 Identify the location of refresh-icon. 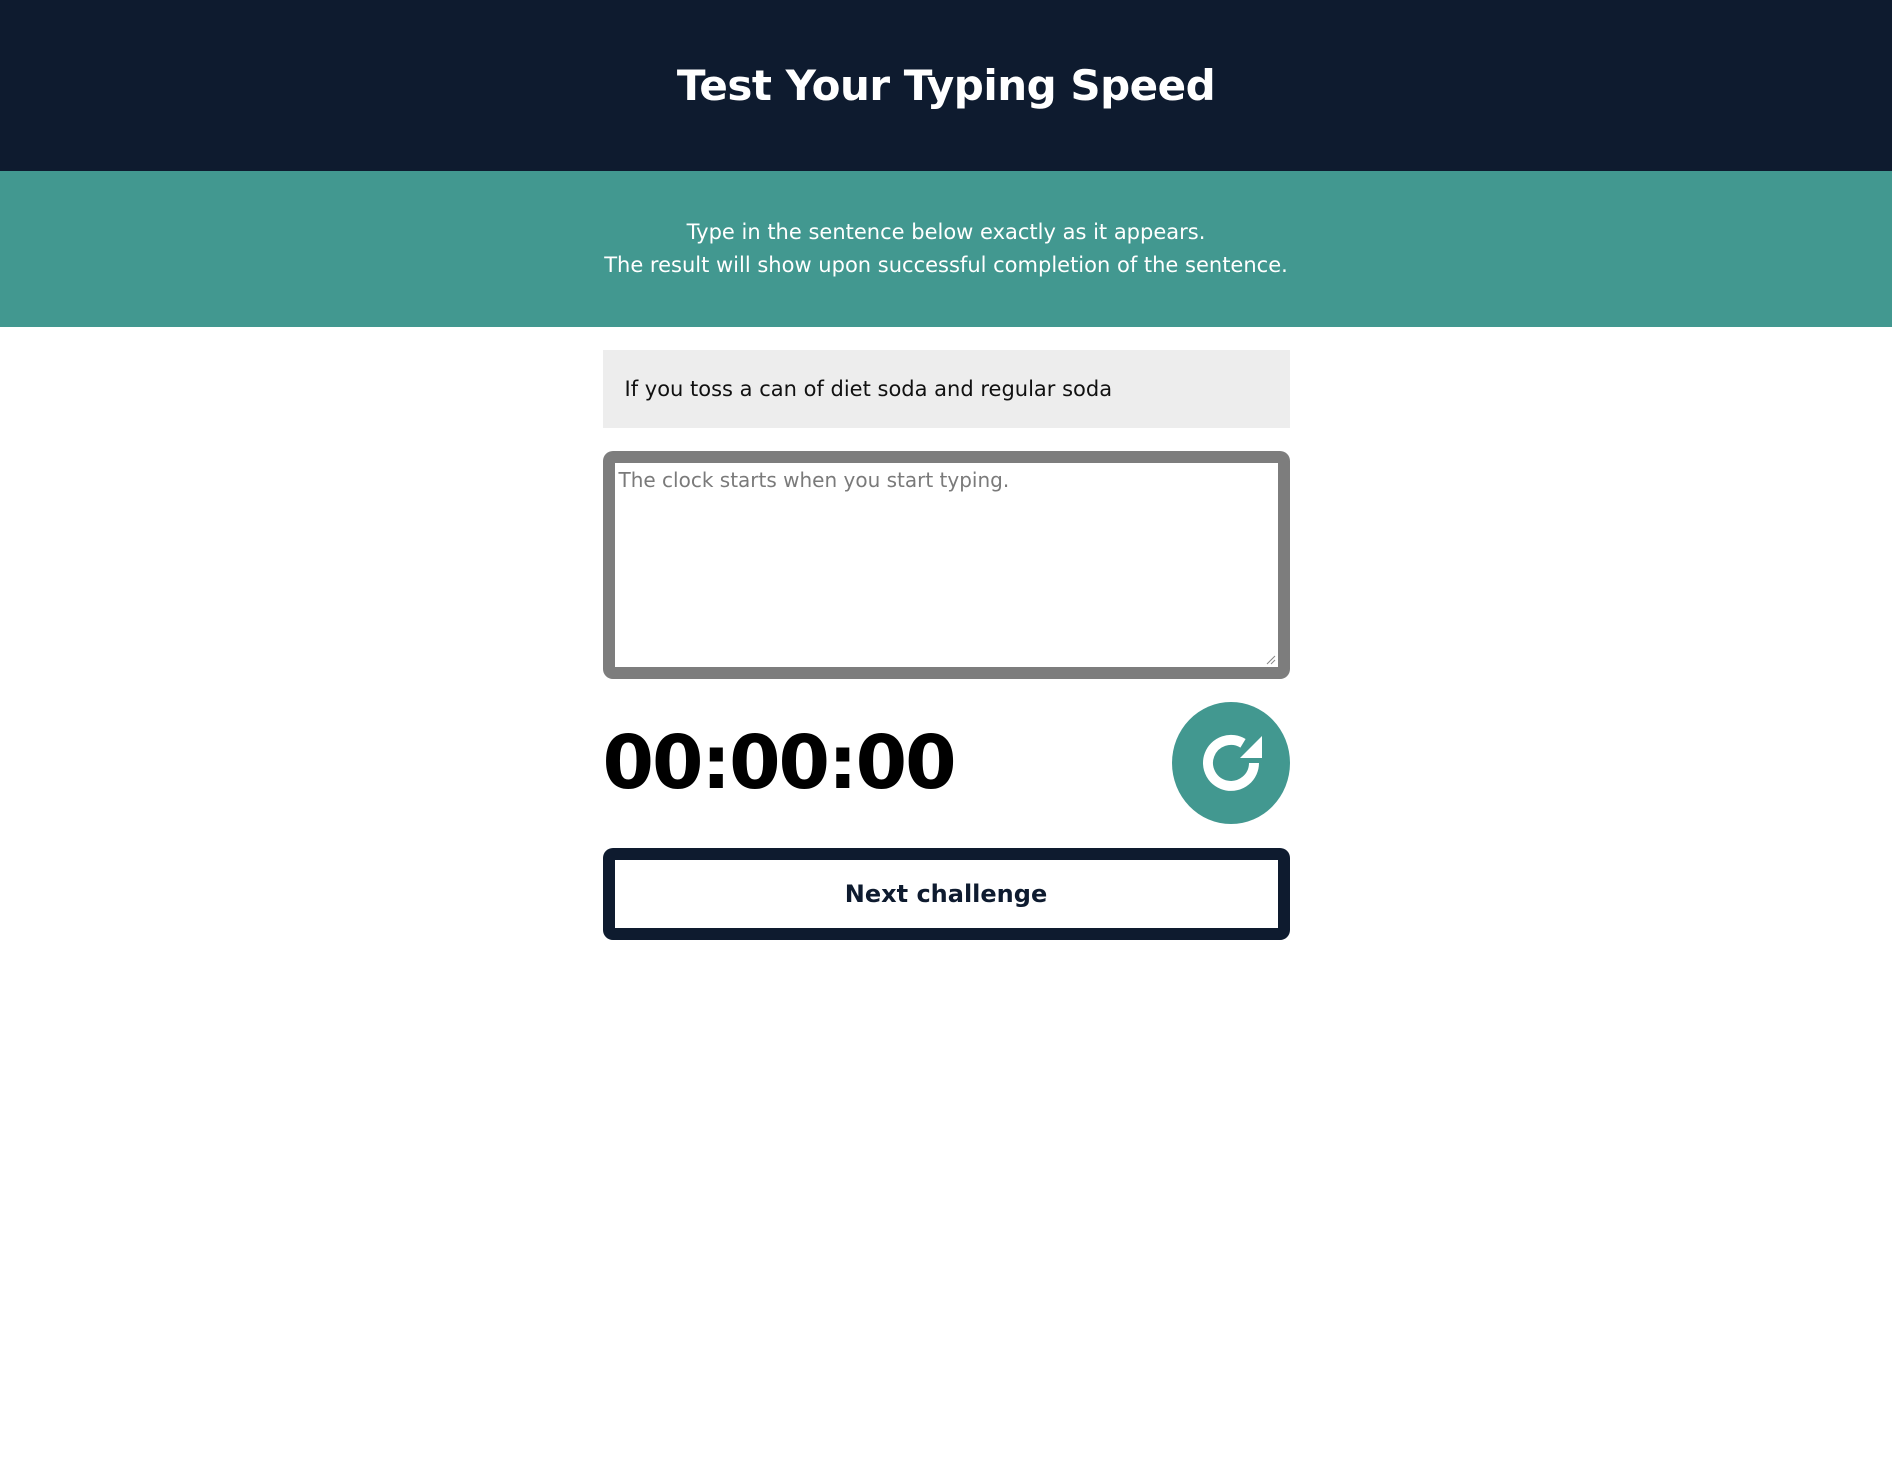
(1232, 762).